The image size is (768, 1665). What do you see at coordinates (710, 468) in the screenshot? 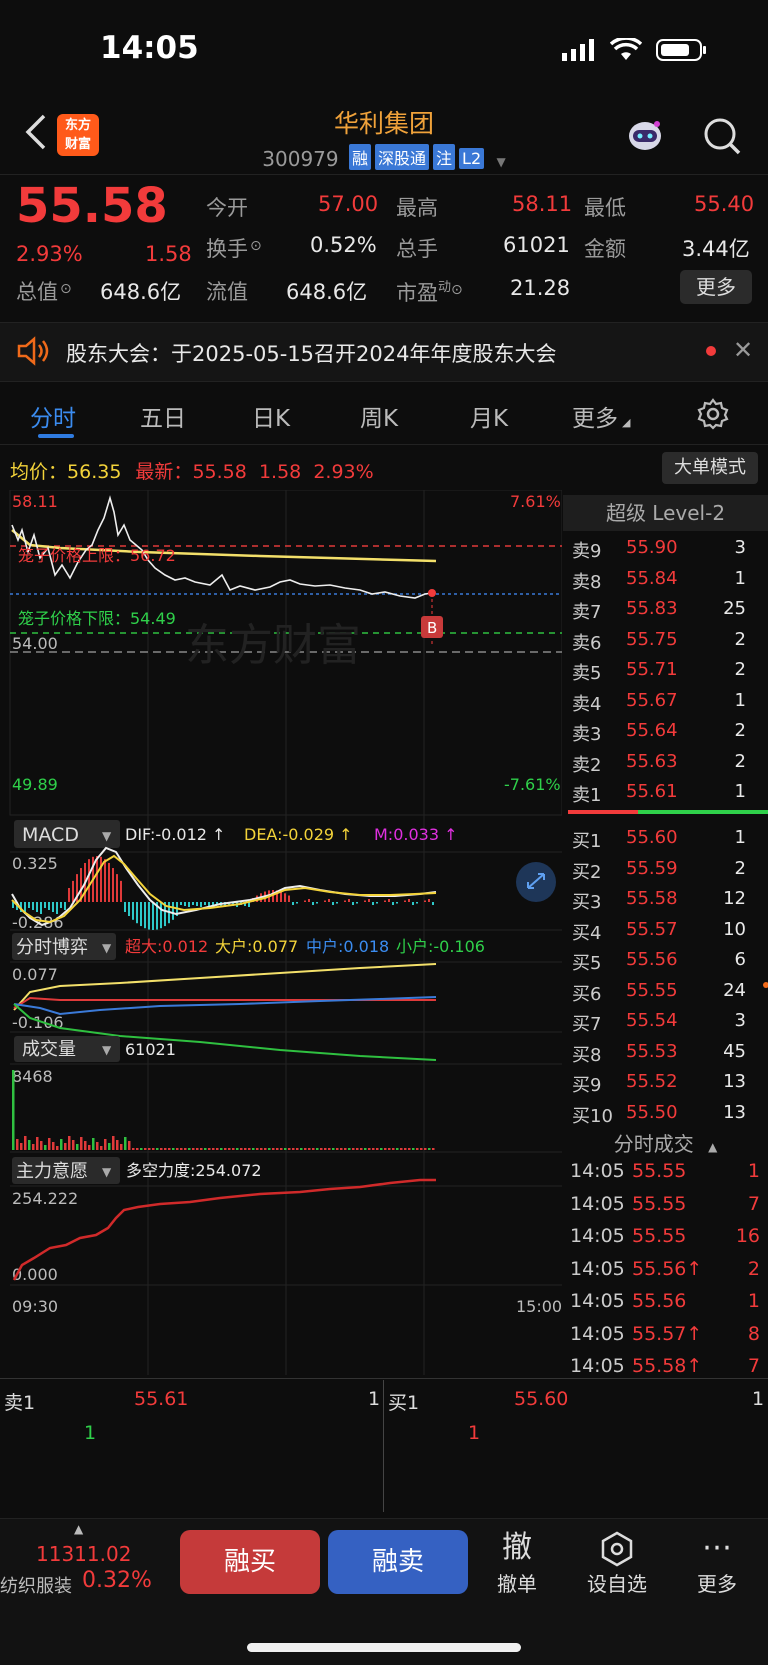
I see `big-order-mode-button: 大单模式` at bounding box center [710, 468].